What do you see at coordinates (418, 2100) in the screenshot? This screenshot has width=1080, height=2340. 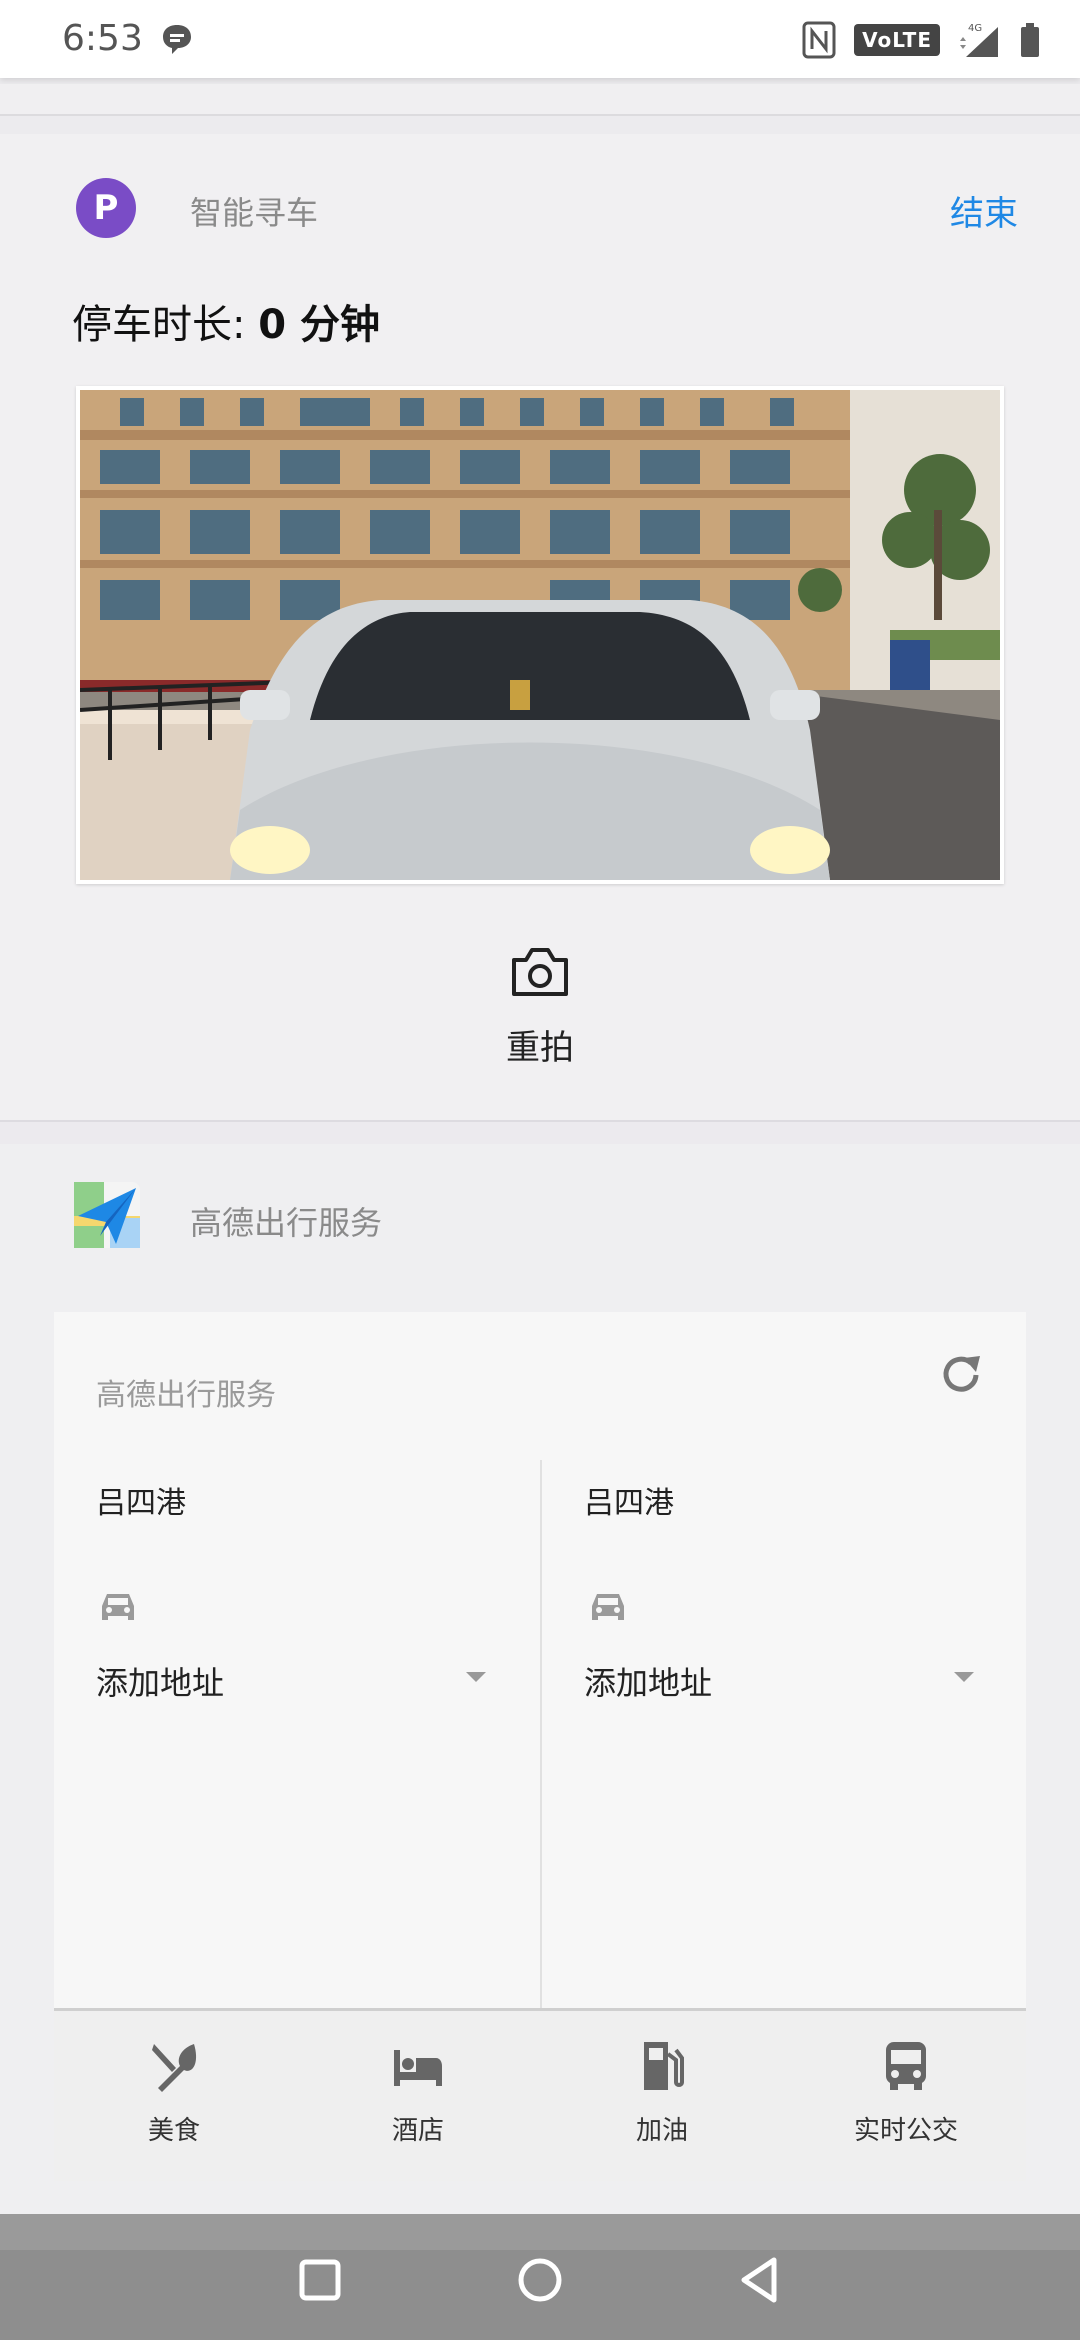 I see `shortcut-hotel: 酒店` at bounding box center [418, 2100].